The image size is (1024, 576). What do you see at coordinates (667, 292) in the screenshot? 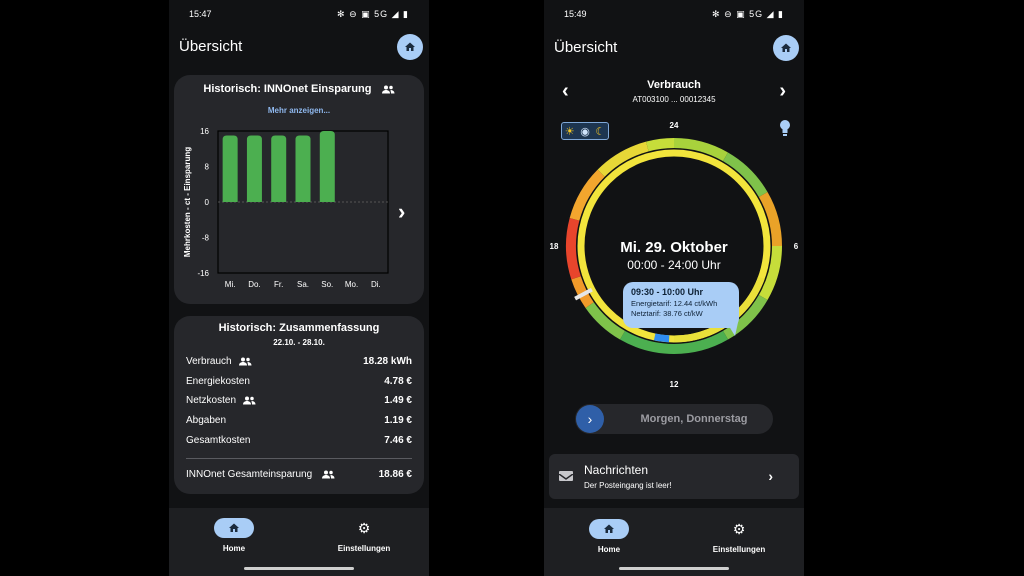
I see `tooltip-time: 09:30 - 10:00 Uhr` at bounding box center [667, 292].